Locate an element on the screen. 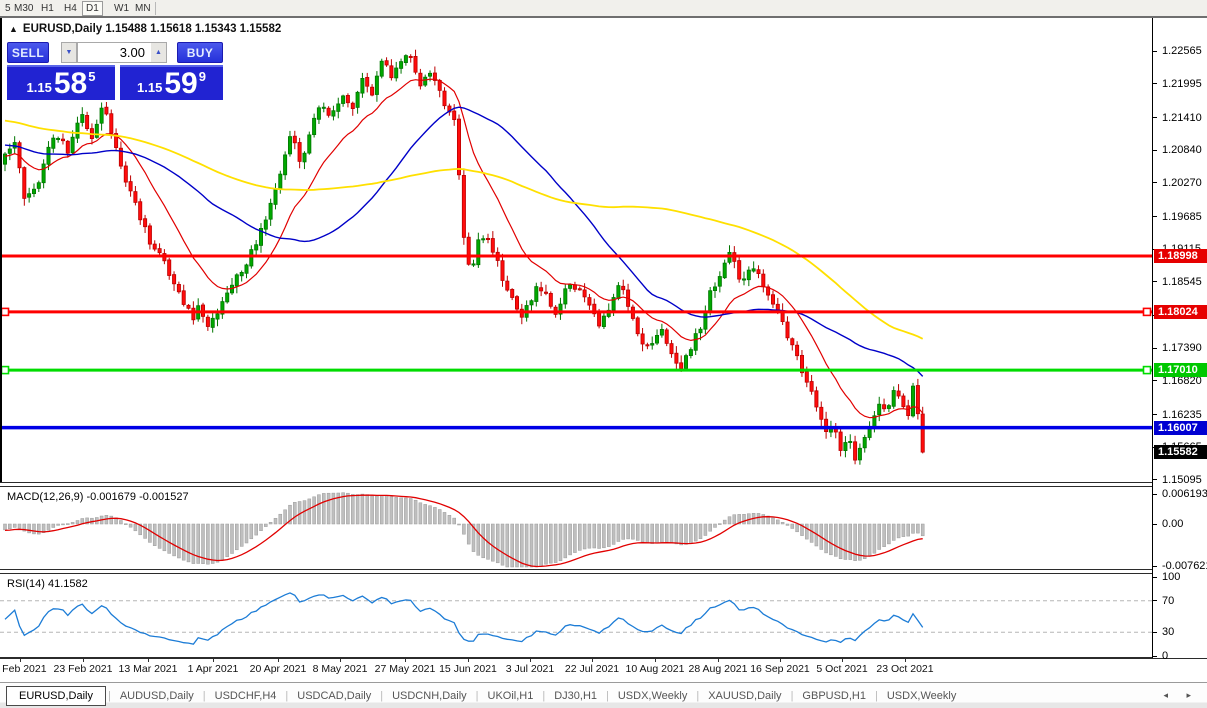  chart-tab-UKOil-H1: UKOil,H1 is located at coordinates (511, 696).